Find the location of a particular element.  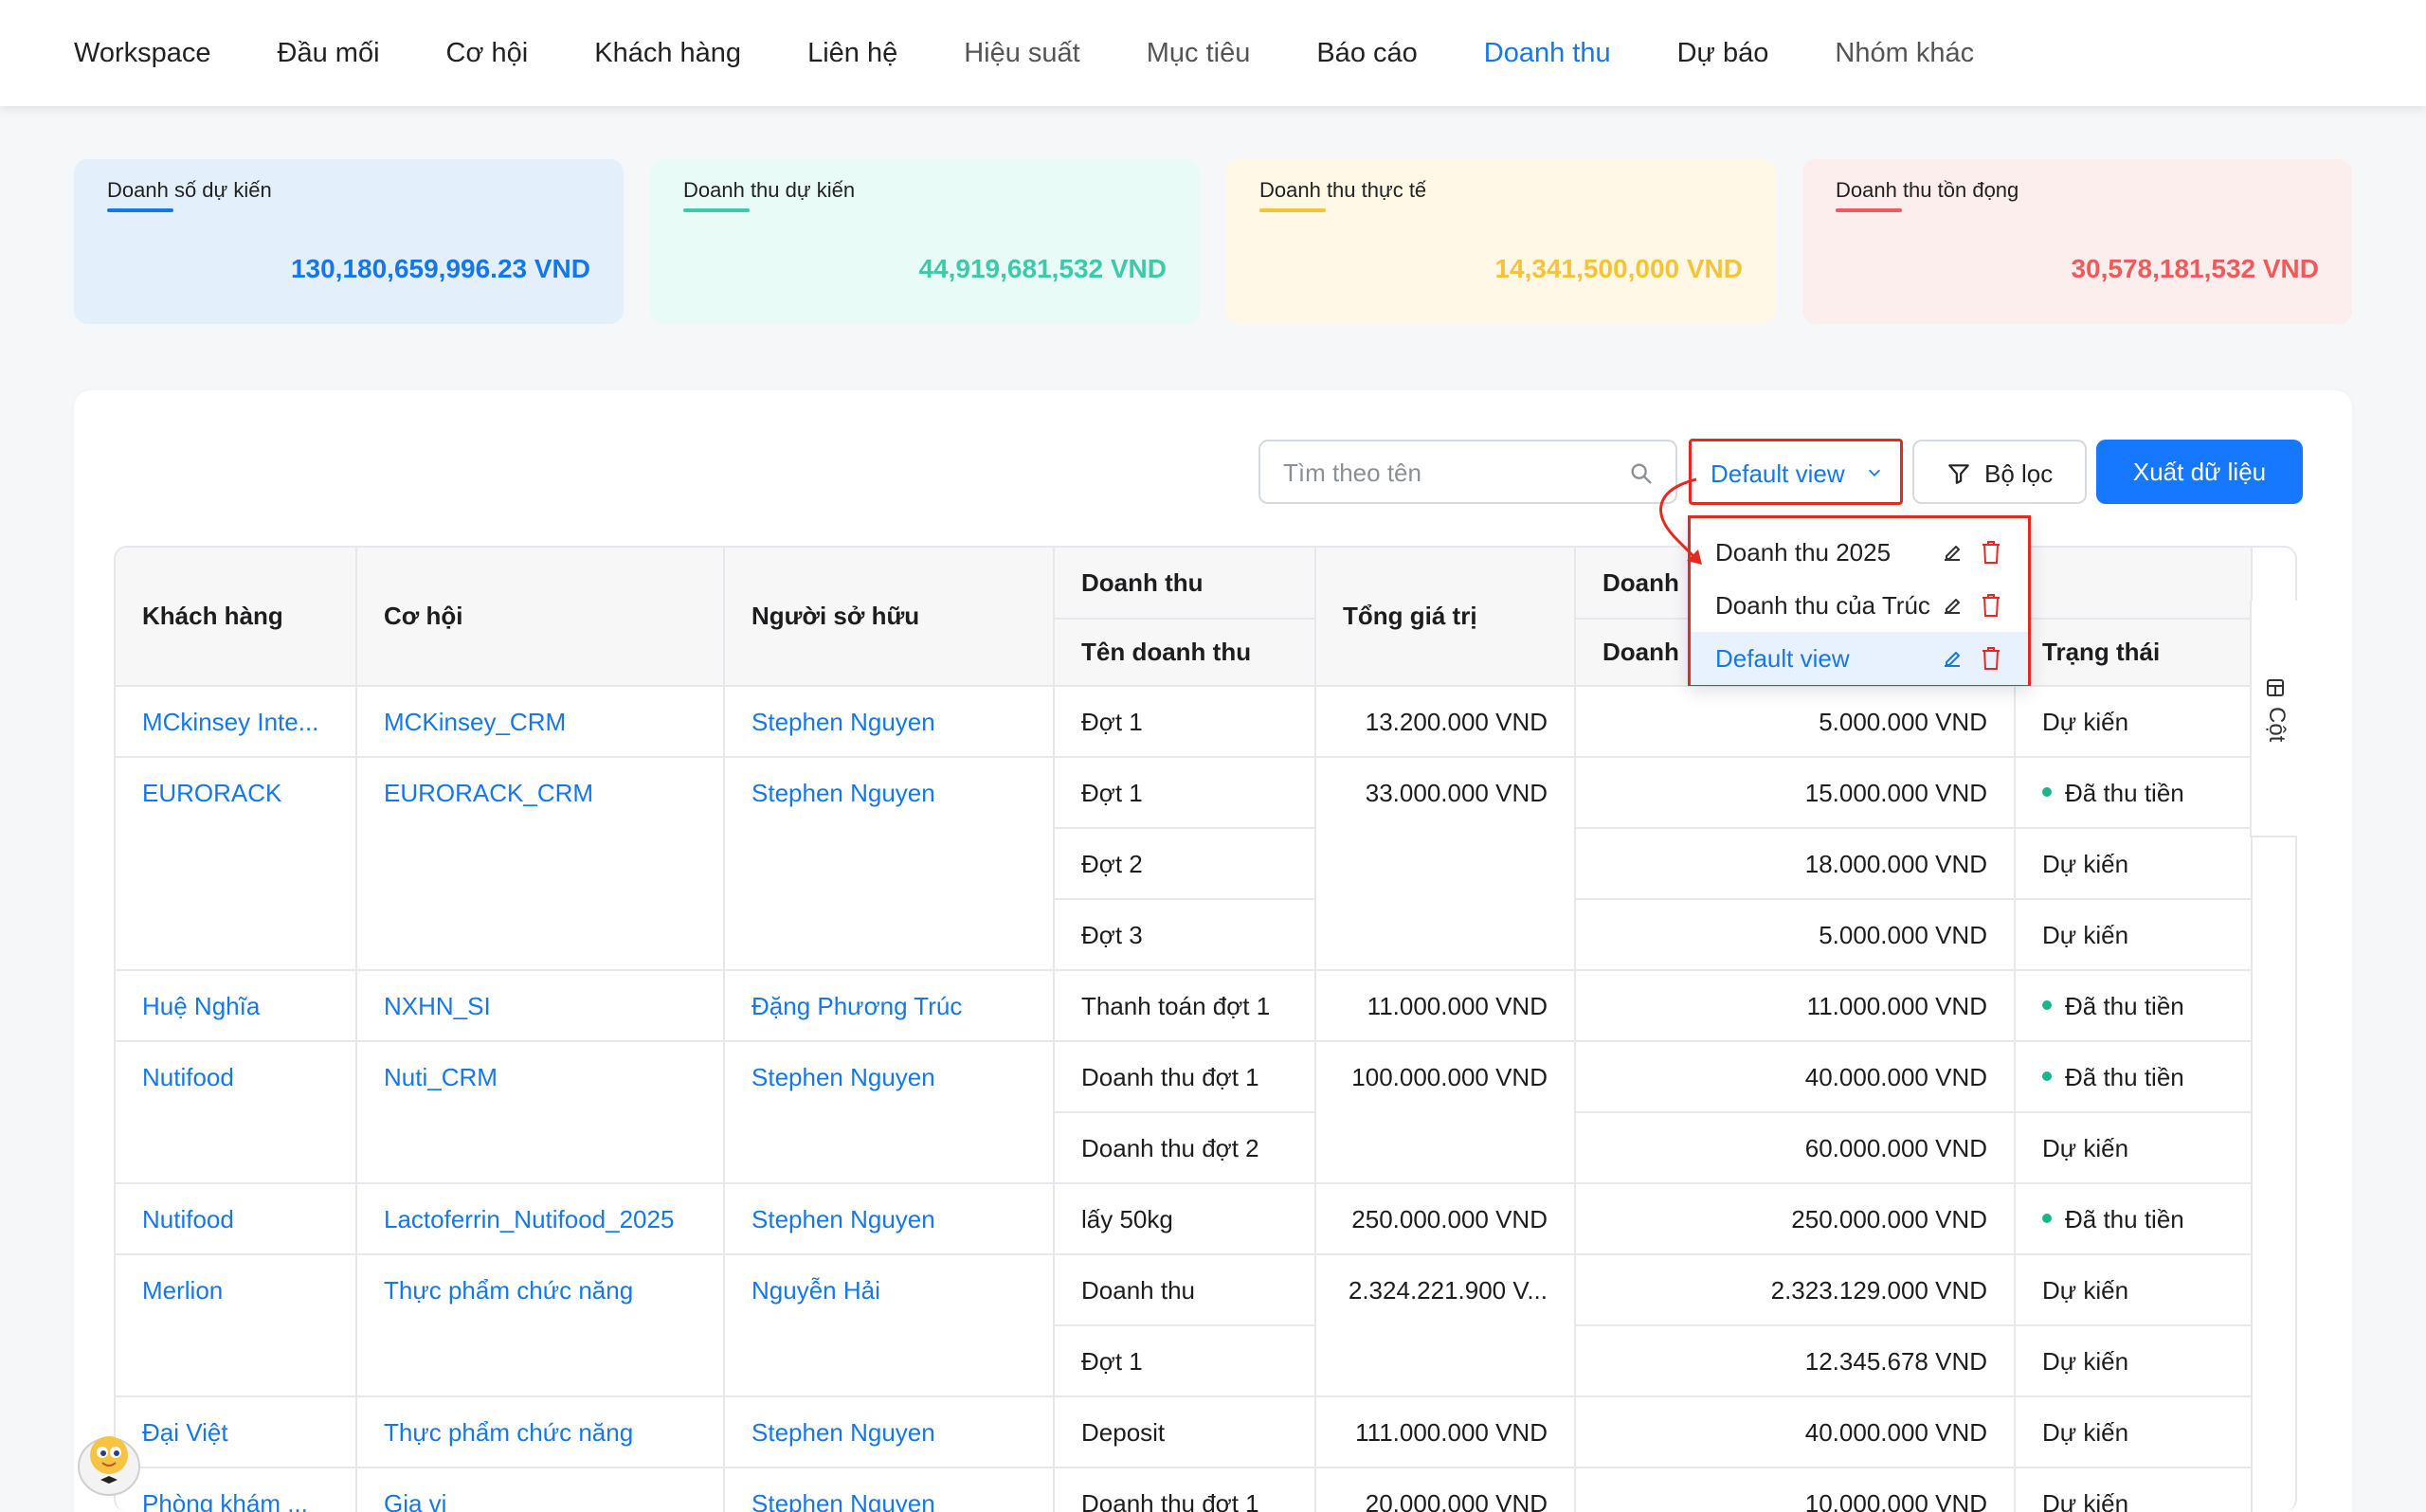

revenue-name: Thanh toán đợt 1 is located at coordinates (1185, 1006).